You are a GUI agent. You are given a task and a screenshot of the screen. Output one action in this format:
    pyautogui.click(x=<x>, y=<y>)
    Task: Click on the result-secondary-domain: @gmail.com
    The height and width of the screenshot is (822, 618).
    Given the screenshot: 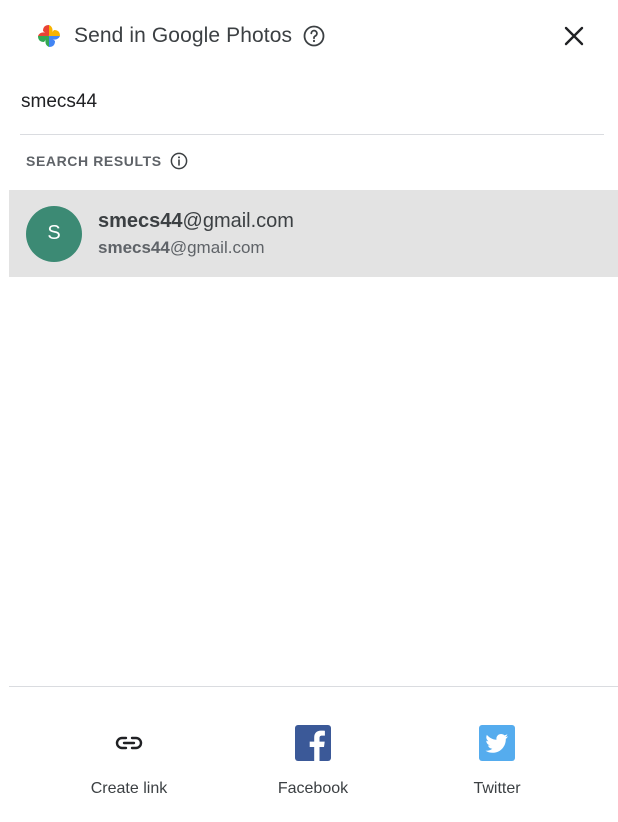 What is the action you would take?
    pyautogui.click(x=217, y=247)
    